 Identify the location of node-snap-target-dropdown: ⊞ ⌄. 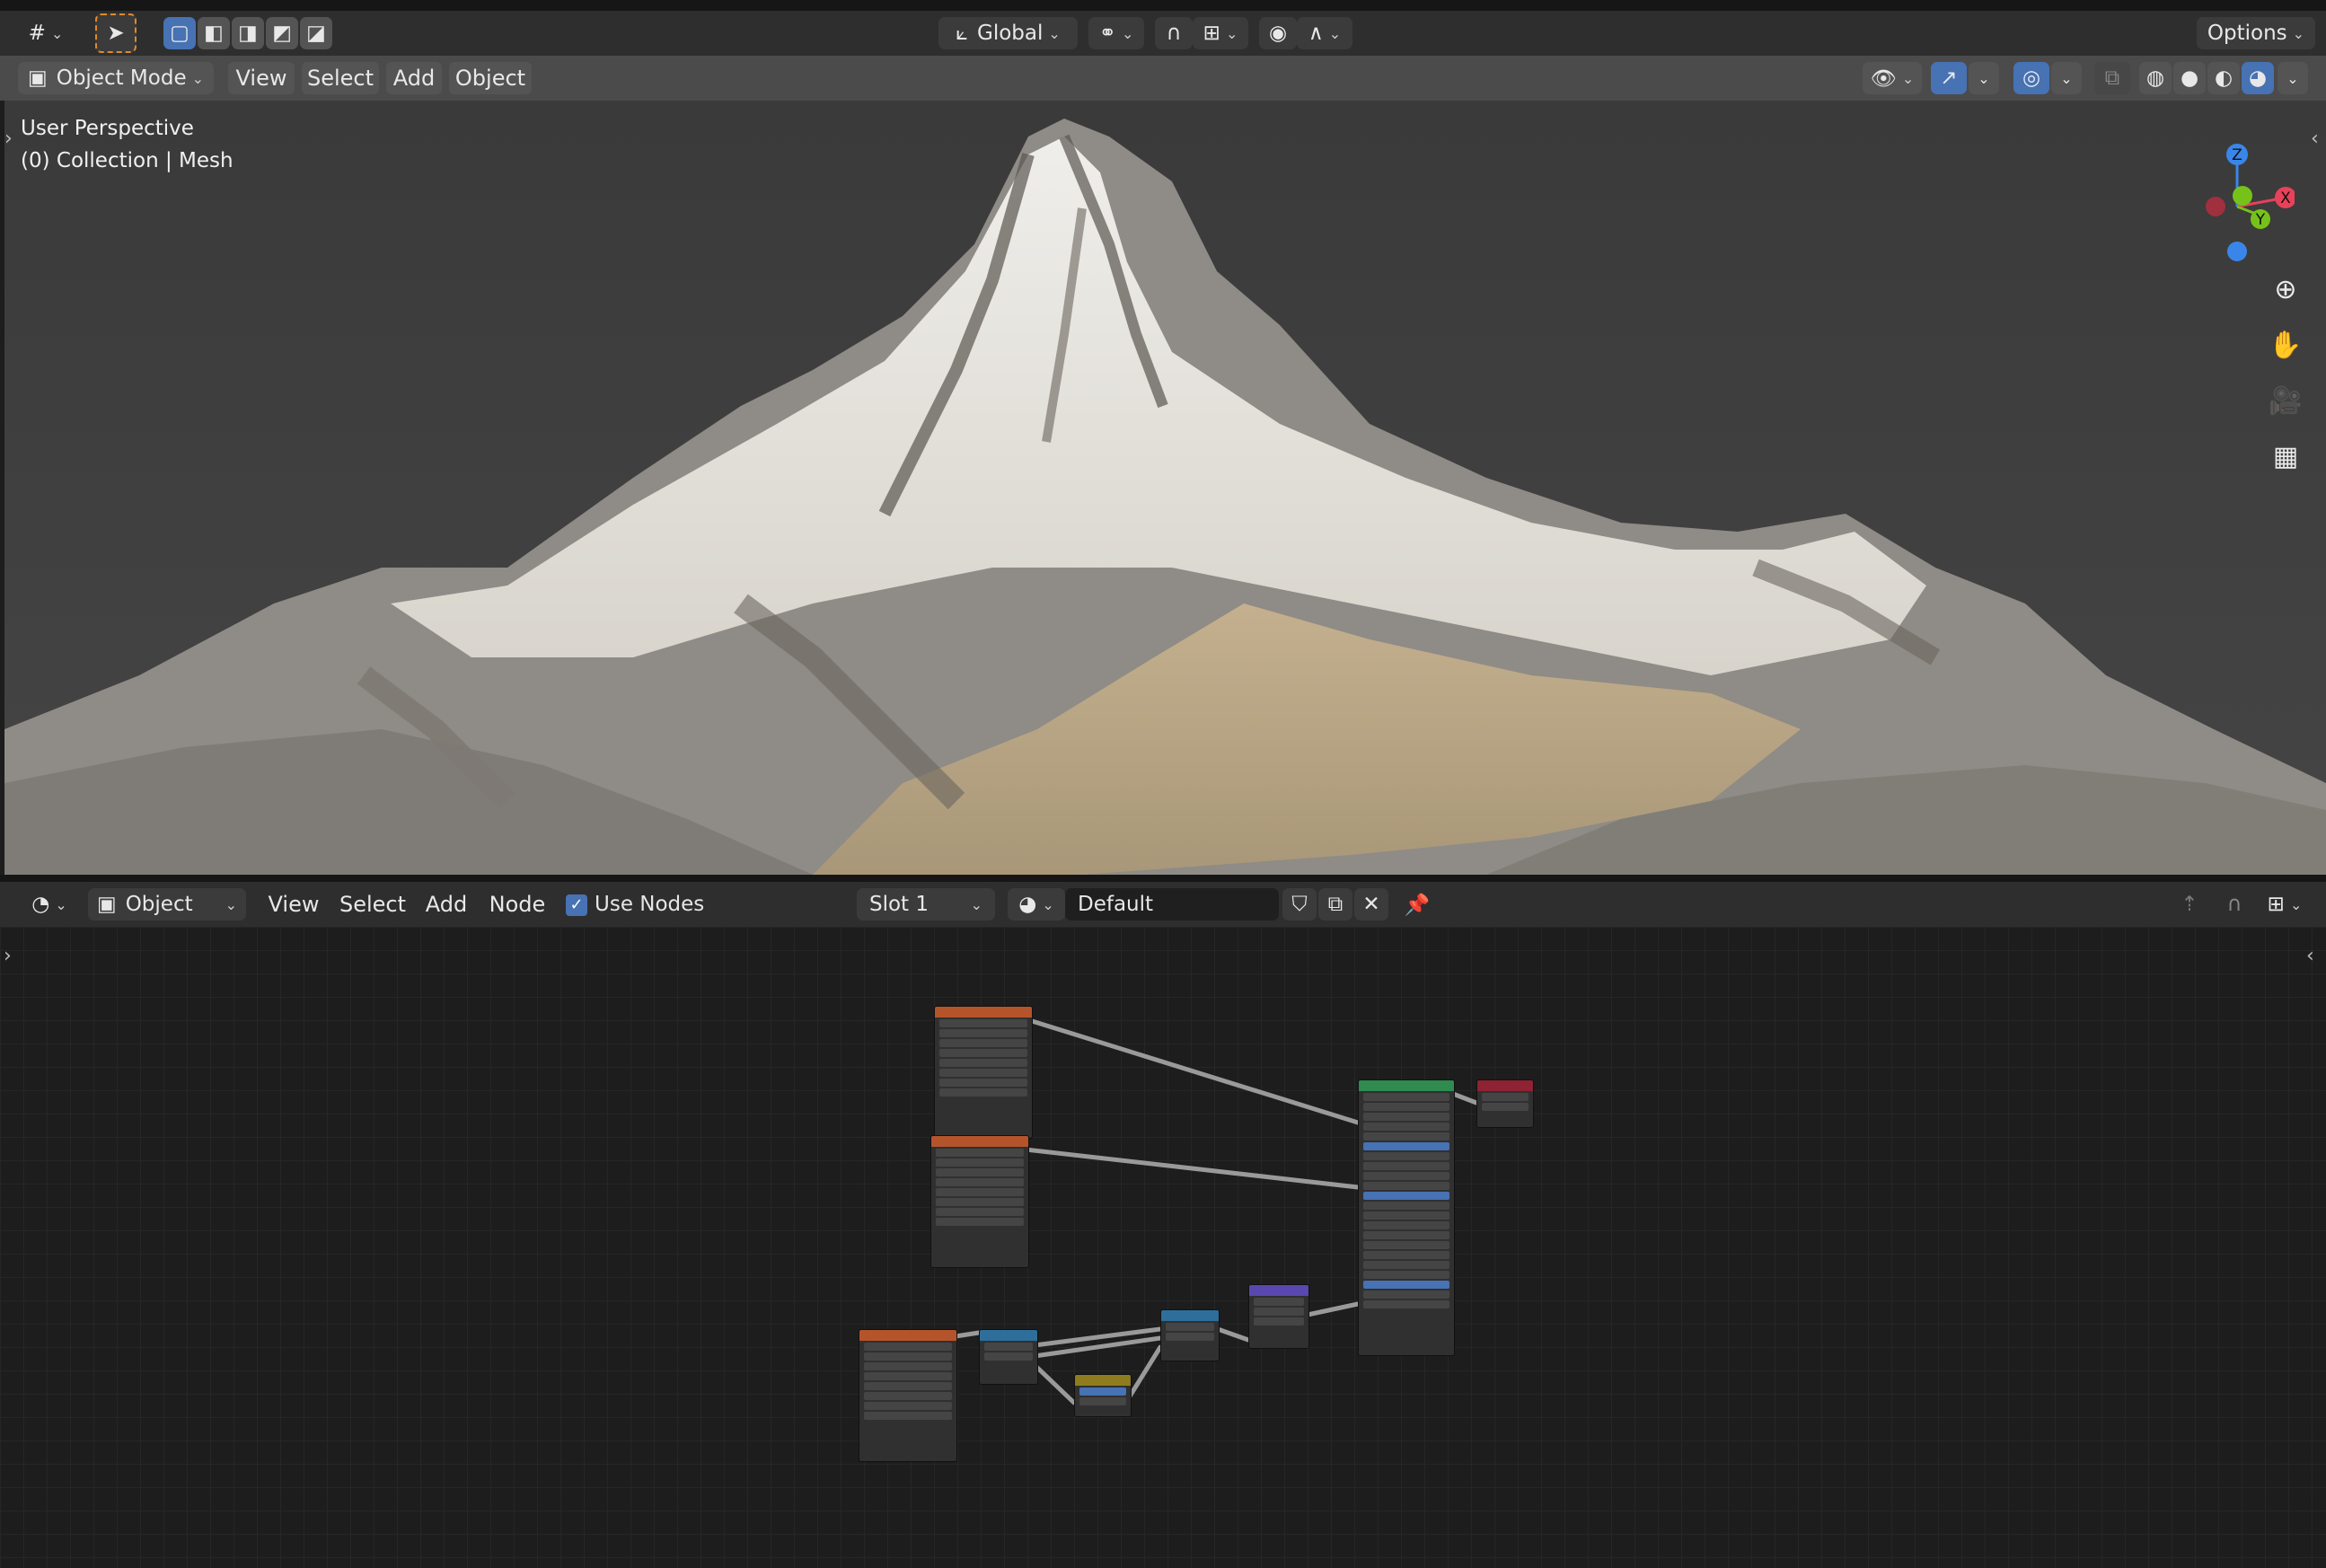
(2285, 904).